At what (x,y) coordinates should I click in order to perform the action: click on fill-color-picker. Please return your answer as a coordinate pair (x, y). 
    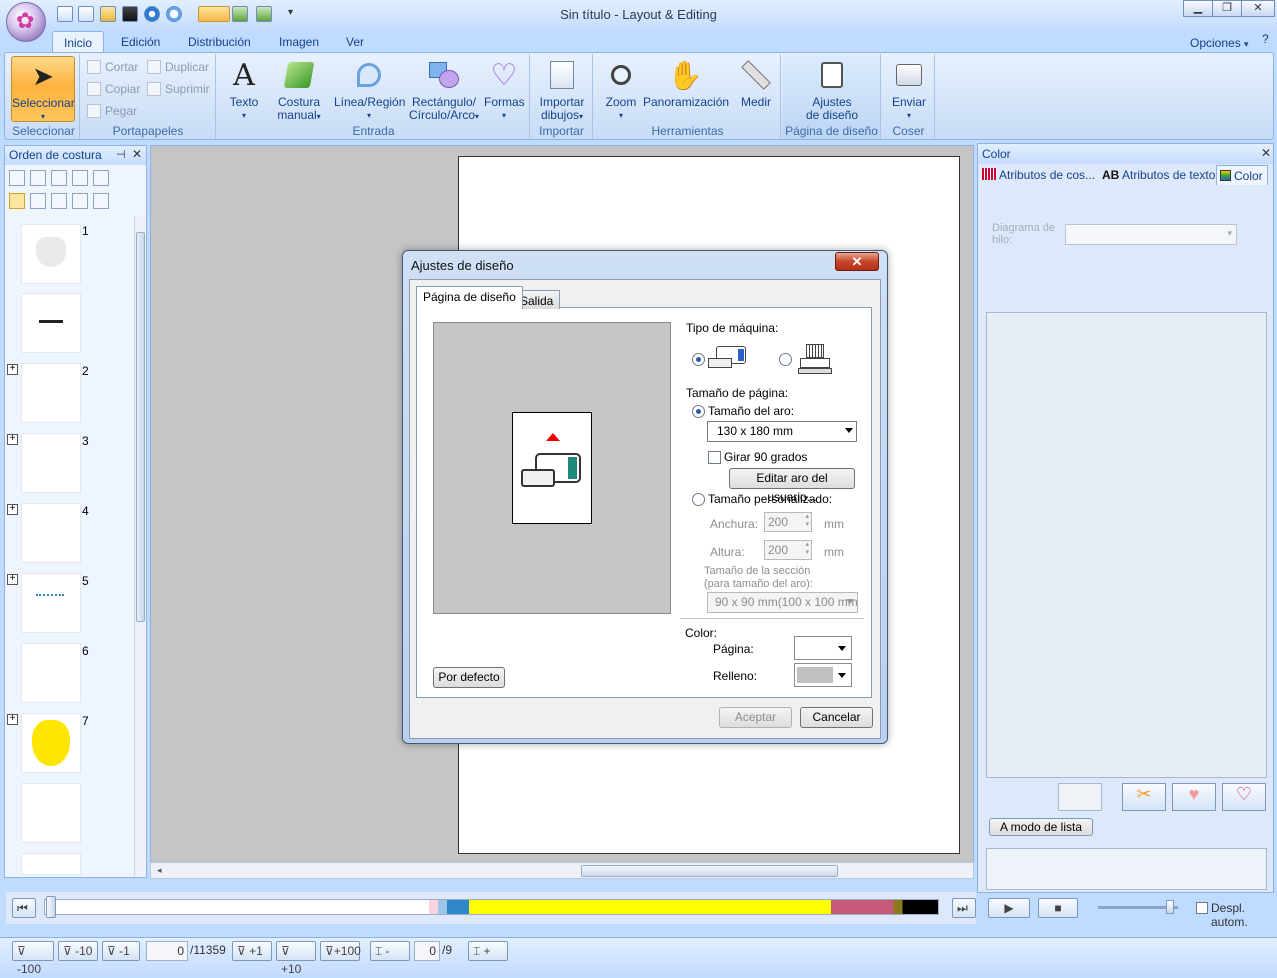
    Looking at the image, I should click on (823, 675).